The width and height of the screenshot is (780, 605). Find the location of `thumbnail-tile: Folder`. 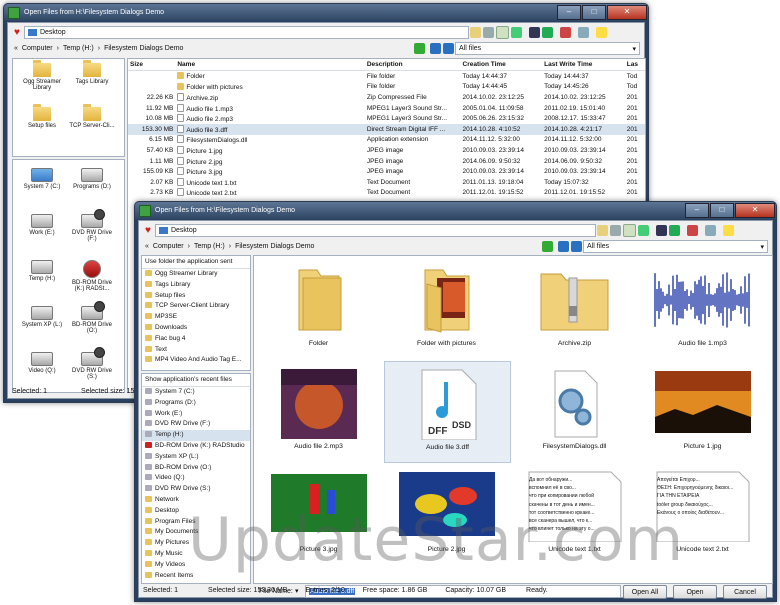

thumbnail-tile: Folder is located at coordinates (318, 308).